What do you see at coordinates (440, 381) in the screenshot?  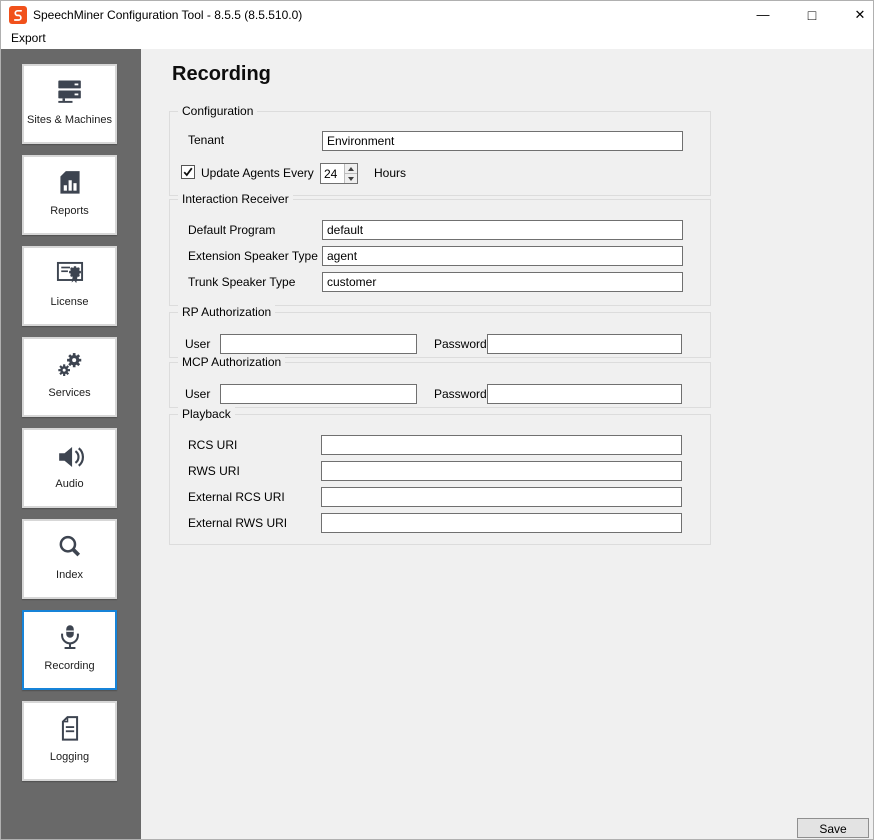 I see `mcp-authorization-groupbox: MCP Authorization User Password` at bounding box center [440, 381].